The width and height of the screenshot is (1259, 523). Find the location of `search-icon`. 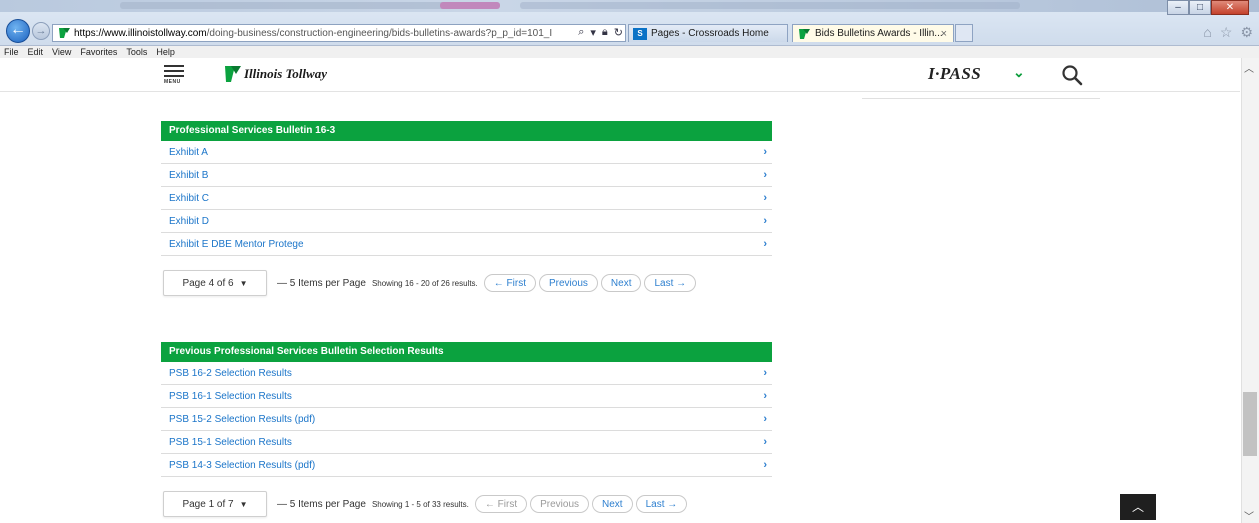

search-icon is located at coordinates (1072, 75).